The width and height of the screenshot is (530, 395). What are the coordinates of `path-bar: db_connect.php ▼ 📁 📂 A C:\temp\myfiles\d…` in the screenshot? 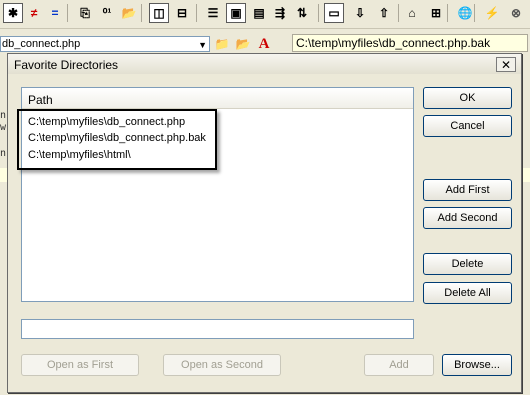 It's located at (265, 44).